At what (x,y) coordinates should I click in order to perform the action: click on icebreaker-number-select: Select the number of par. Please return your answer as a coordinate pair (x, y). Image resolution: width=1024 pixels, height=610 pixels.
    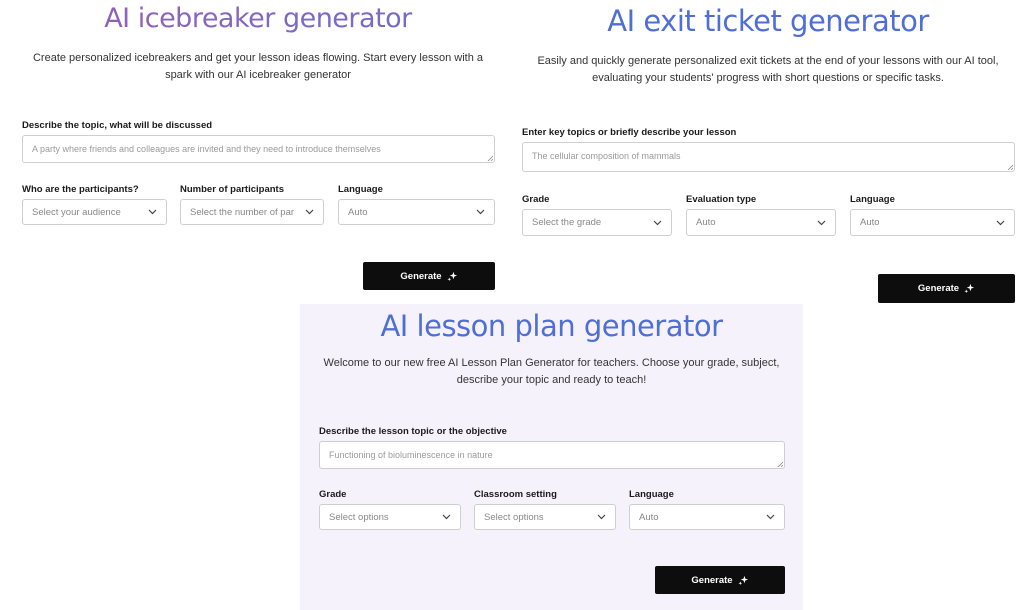
    Looking at the image, I should click on (252, 212).